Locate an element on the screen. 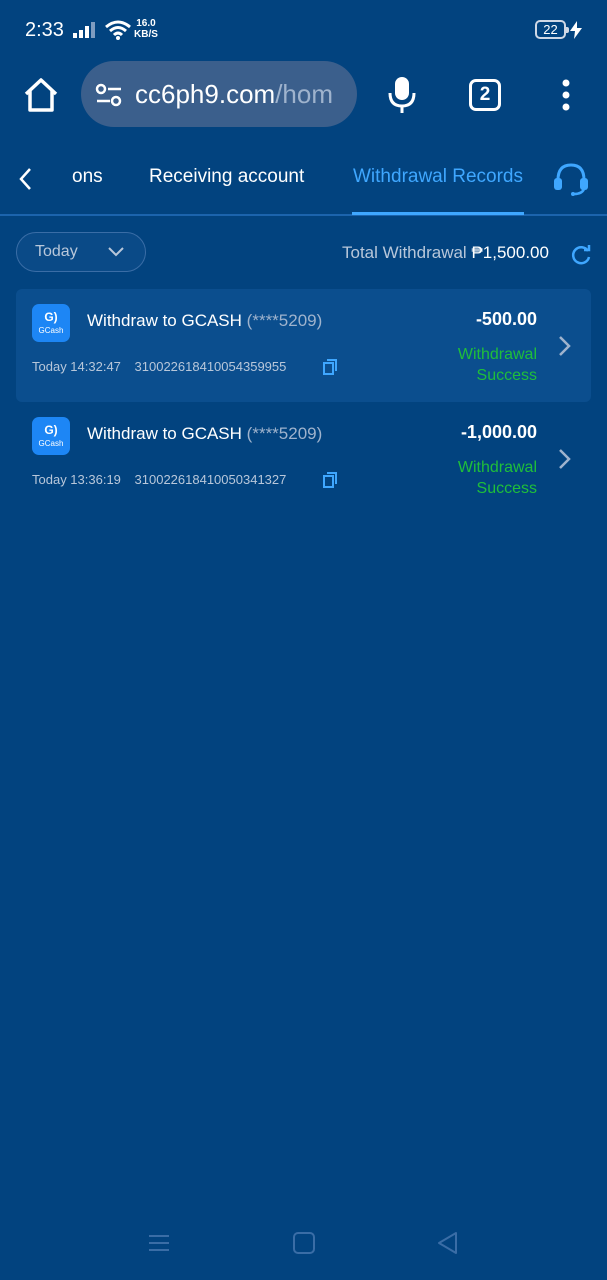 This screenshot has height=1280, width=607. record-amount: -500.00 is located at coordinates (506, 319).